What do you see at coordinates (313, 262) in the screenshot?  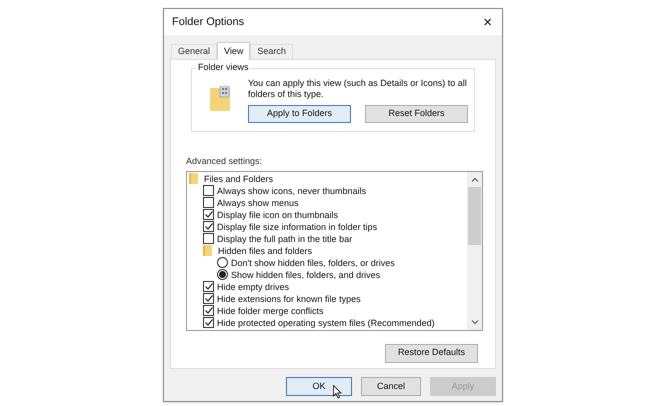 I see `option-label: Don't show hidden files, folders, or drives` at bounding box center [313, 262].